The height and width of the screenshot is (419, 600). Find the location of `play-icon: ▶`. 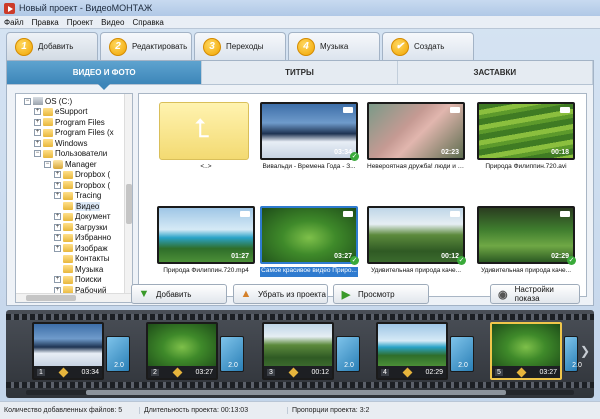

play-icon: ▶ is located at coordinates (346, 294).